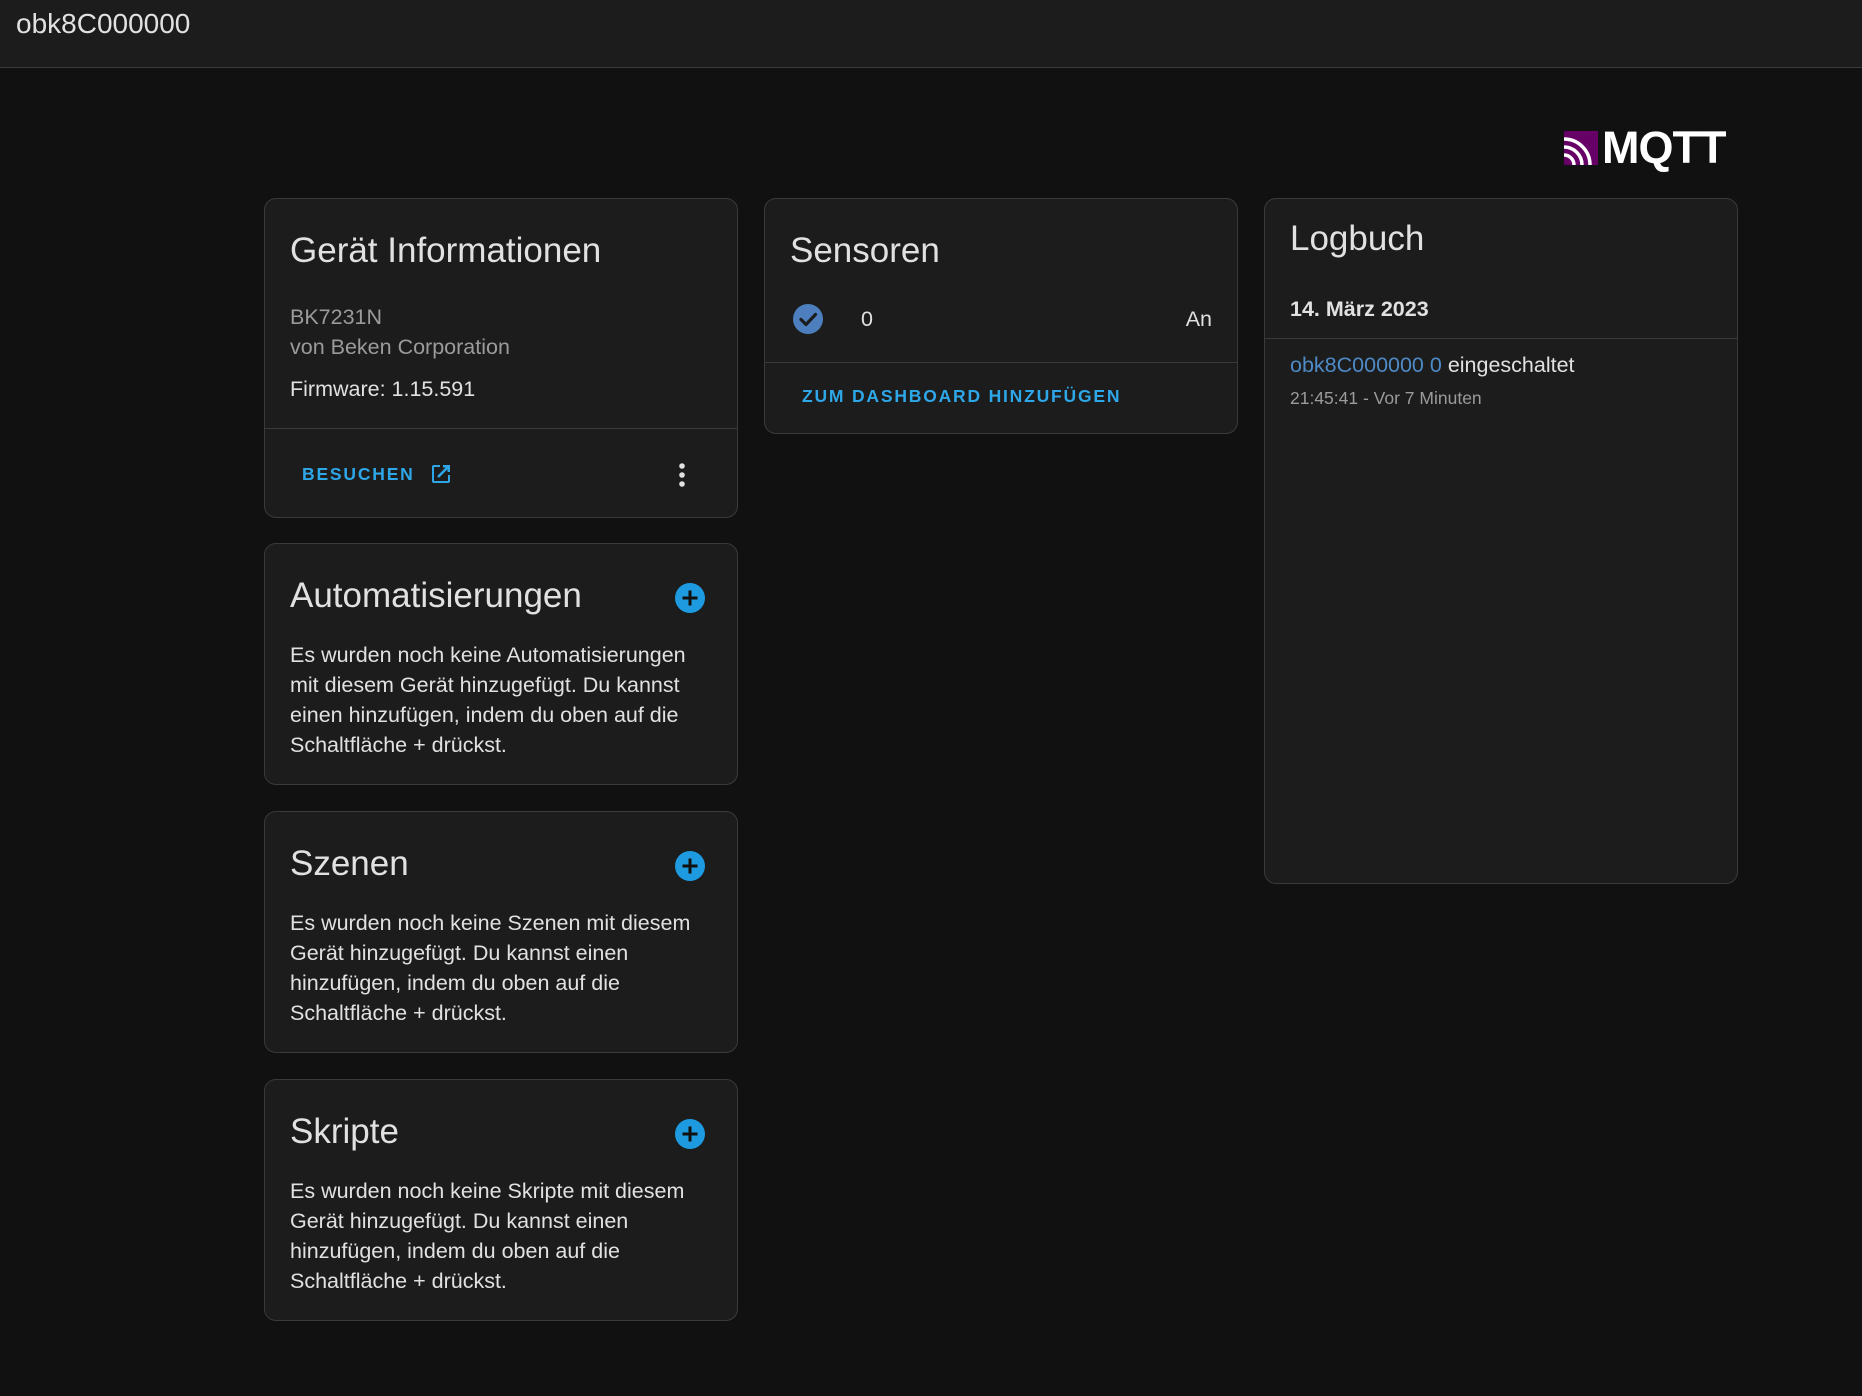 Image resolution: width=1862 pixels, height=1396 pixels. Describe the element at coordinates (1001, 362) in the screenshot. I see `sensors-divider` at that location.